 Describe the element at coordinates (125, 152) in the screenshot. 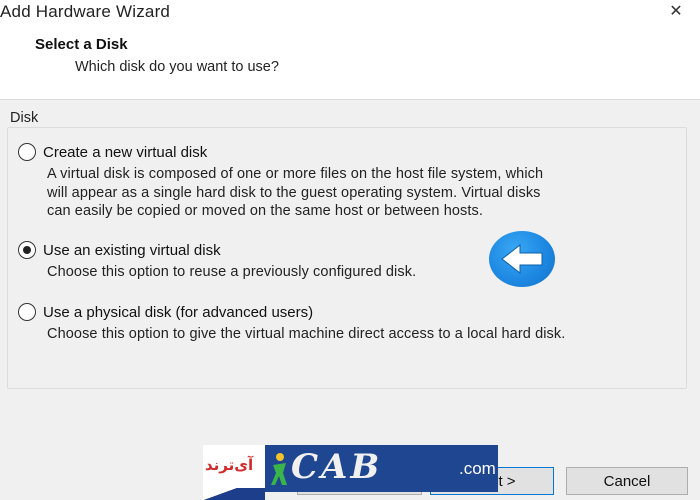

I see `option-label: Create a new virtual disk` at that location.